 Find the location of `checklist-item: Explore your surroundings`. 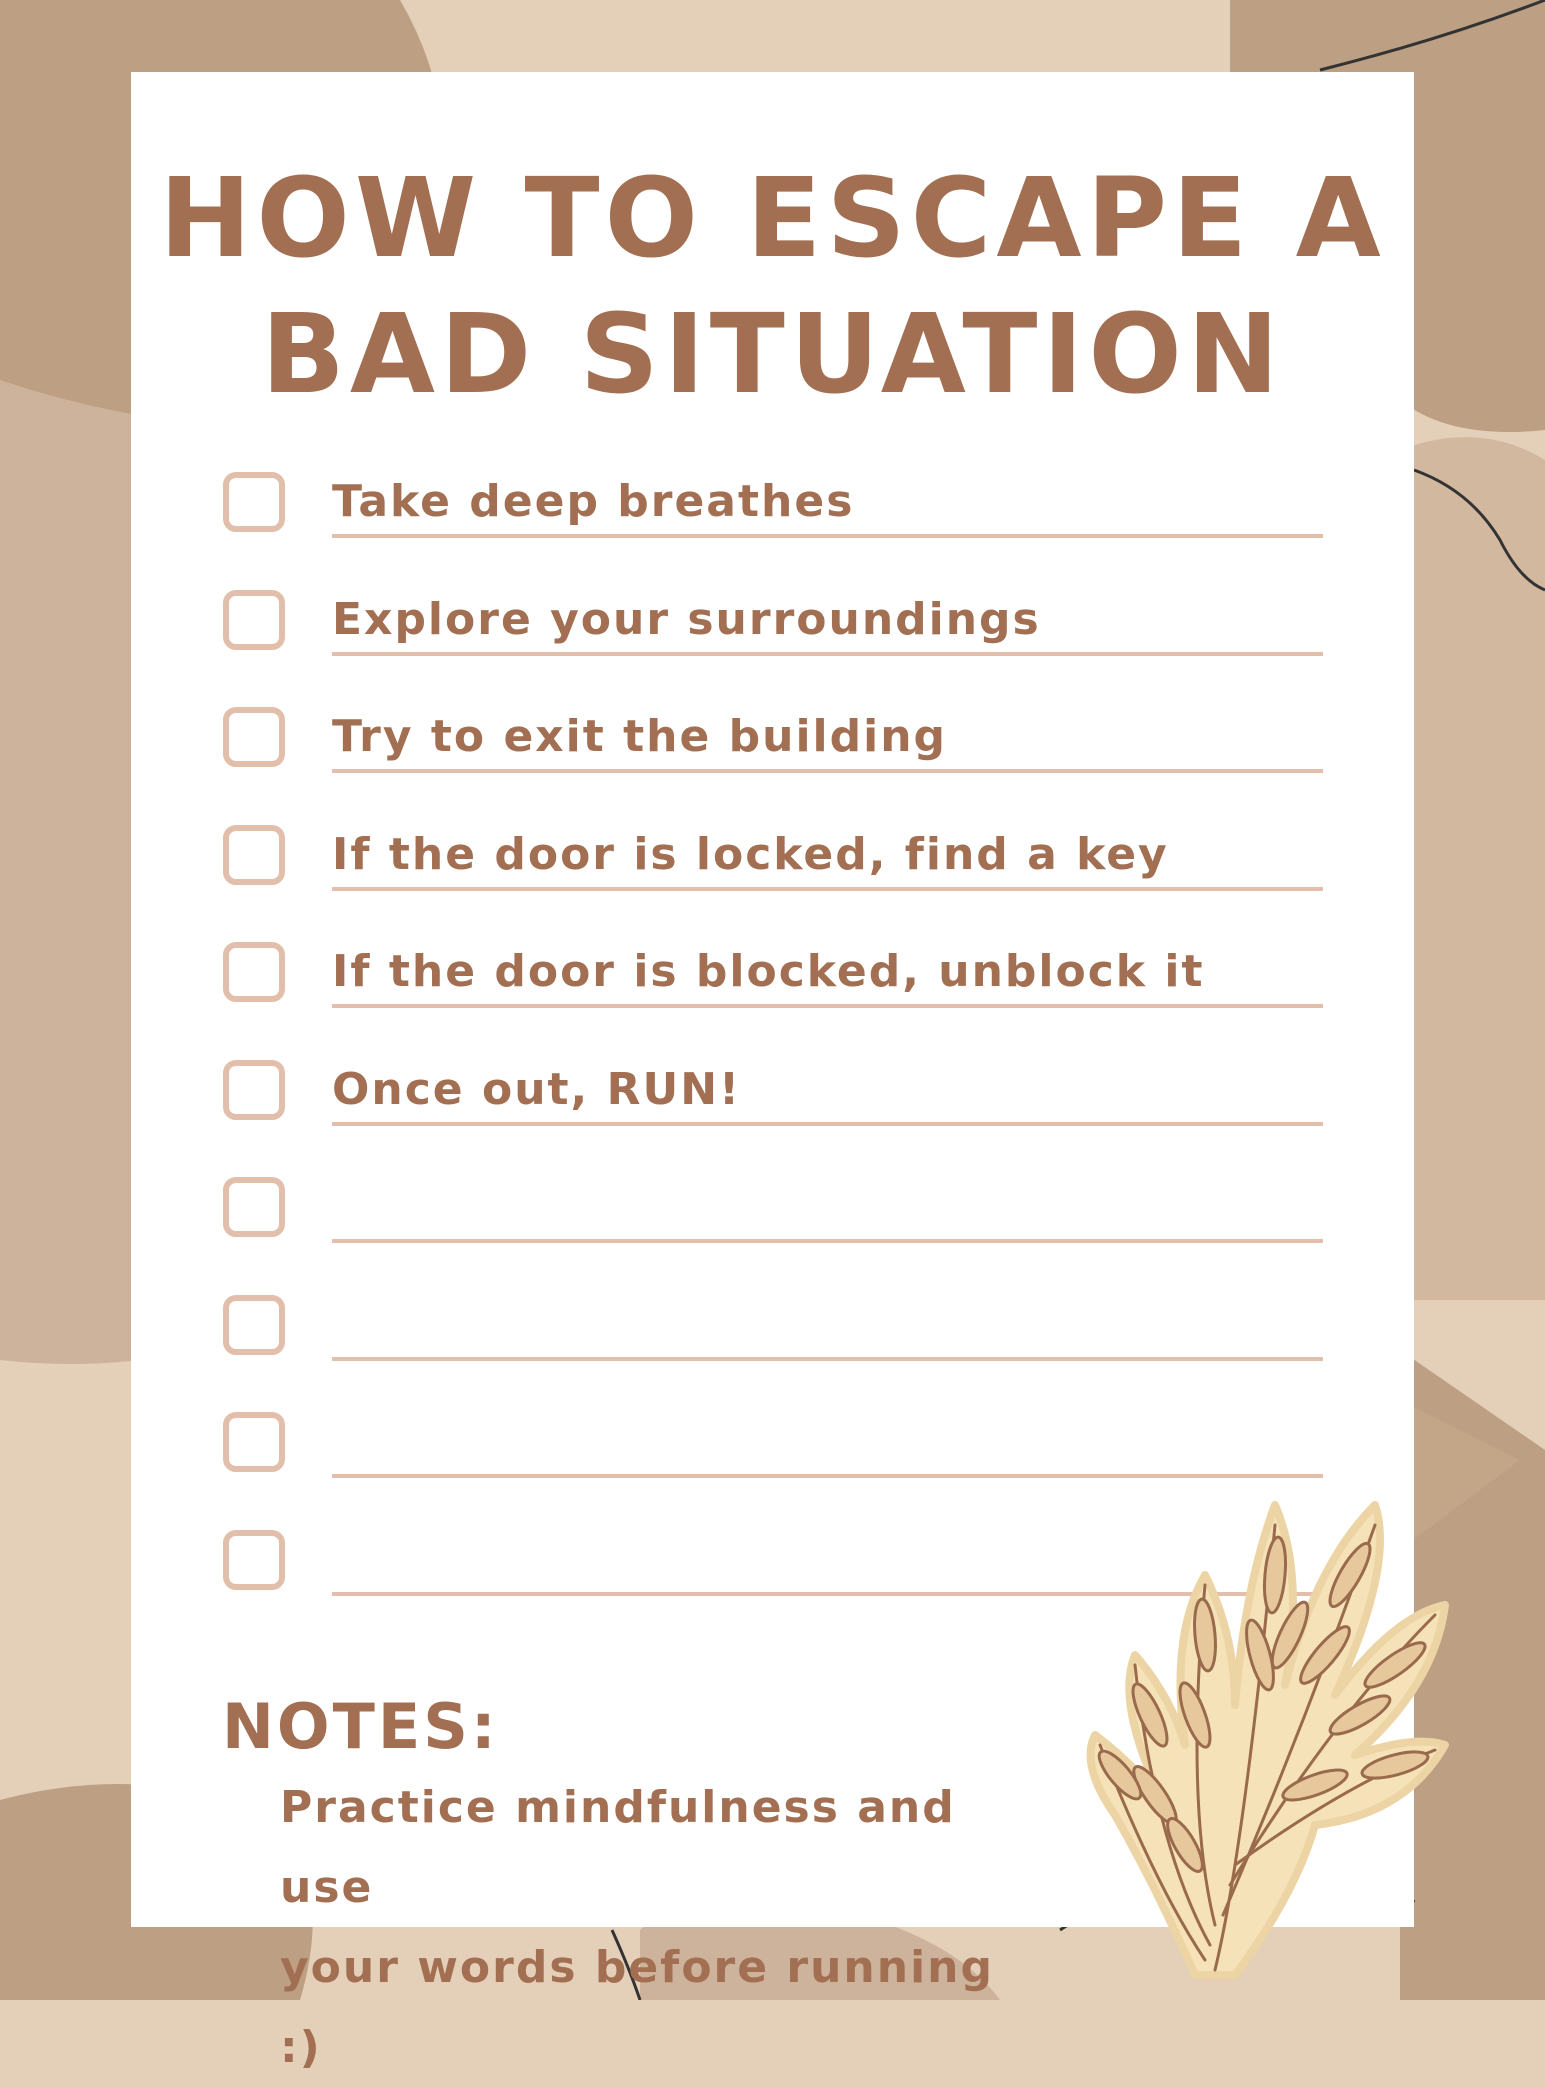

checklist-item: Explore your surroundings is located at coordinates (772, 635).